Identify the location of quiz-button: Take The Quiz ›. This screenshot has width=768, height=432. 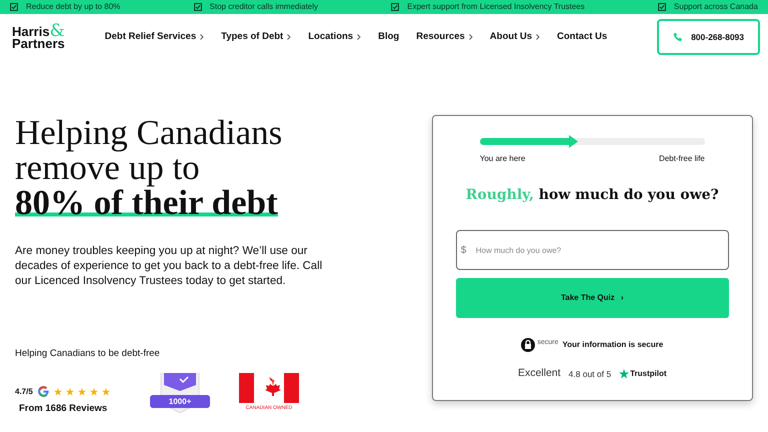
(592, 298).